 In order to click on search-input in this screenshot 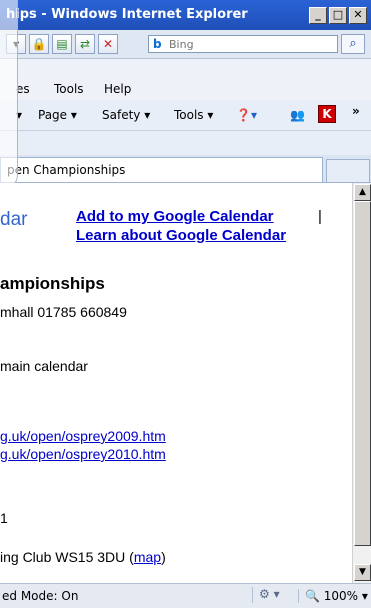, I will do `click(249, 44)`.